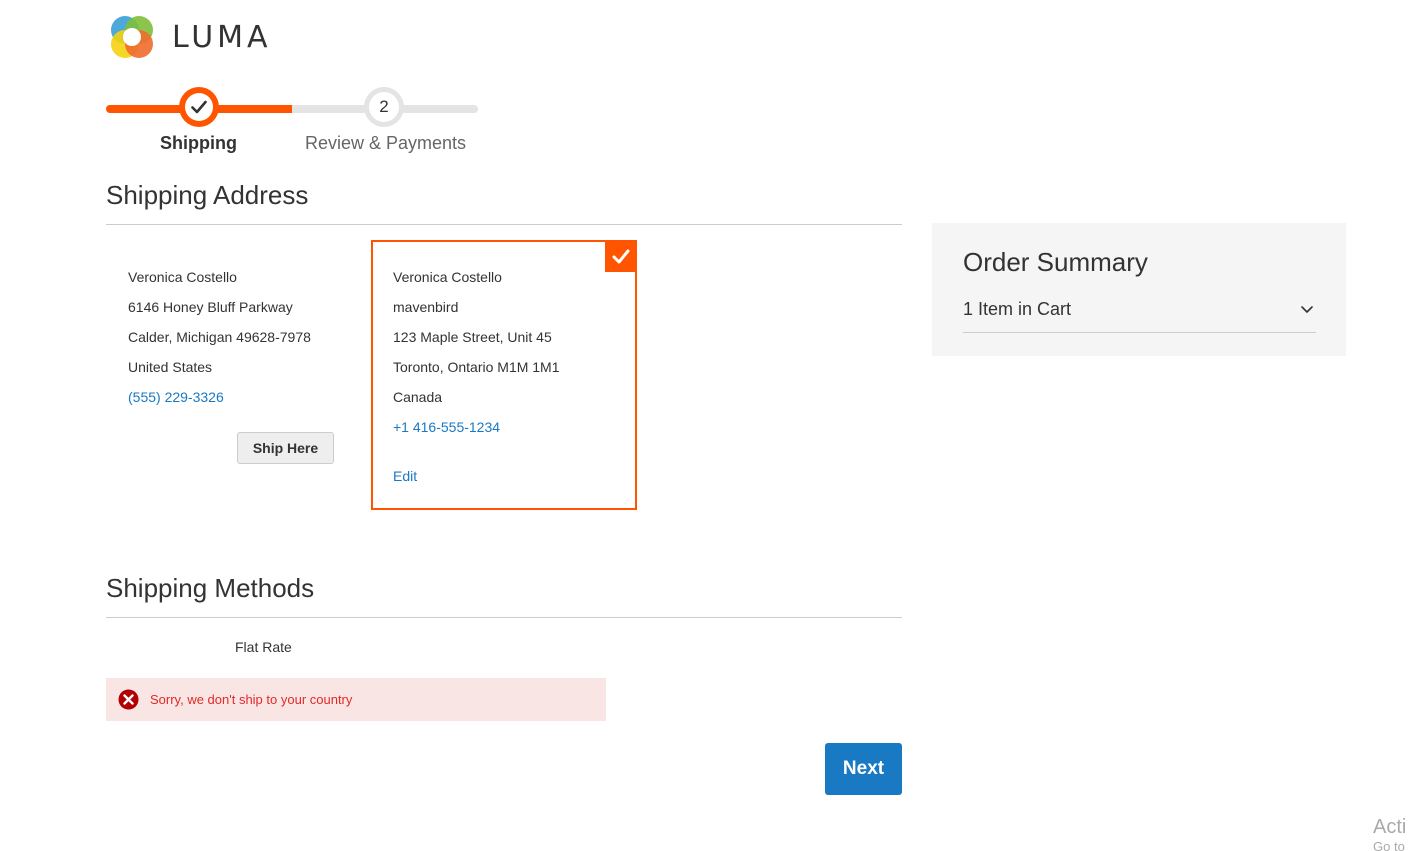 The height and width of the screenshot is (851, 1409). Describe the element at coordinates (292, 126) in the screenshot. I see `checkout-progress: 2 Shipping Review & Payments` at that location.